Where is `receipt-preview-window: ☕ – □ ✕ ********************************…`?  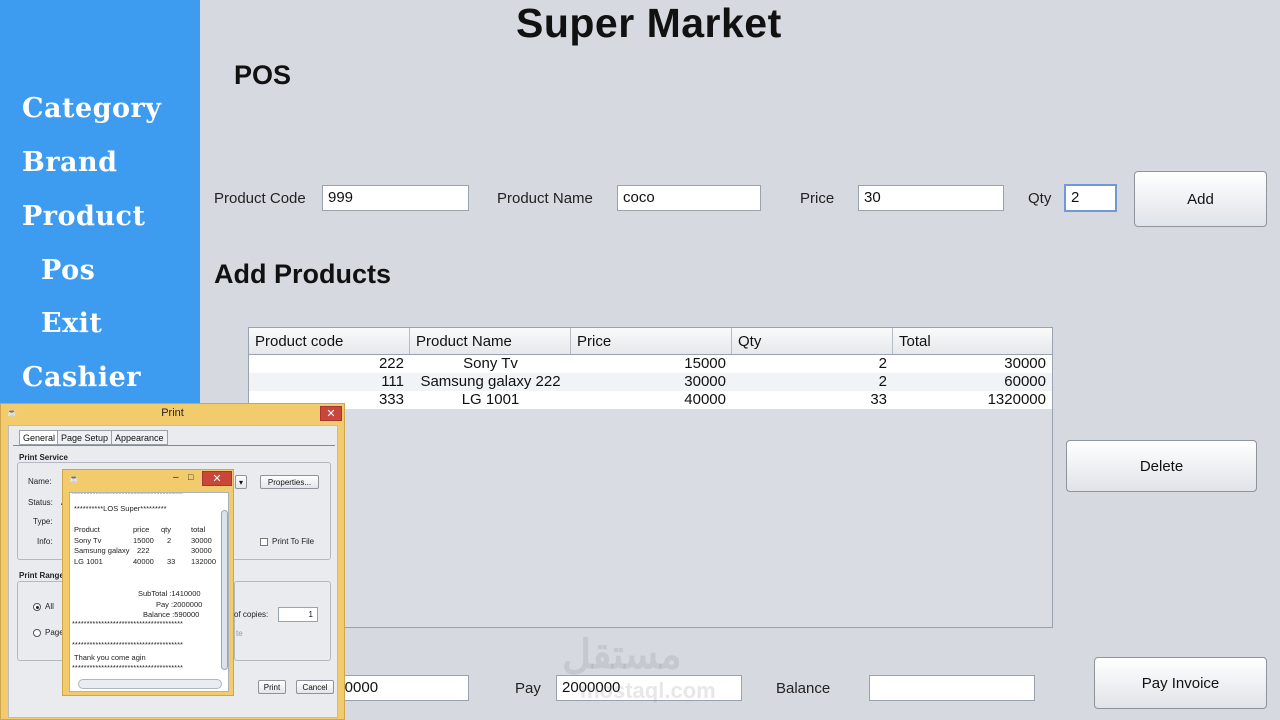 receipt-preview-window: ☕ – □ ✕ ********************************… is located at coordinates (148, 582).